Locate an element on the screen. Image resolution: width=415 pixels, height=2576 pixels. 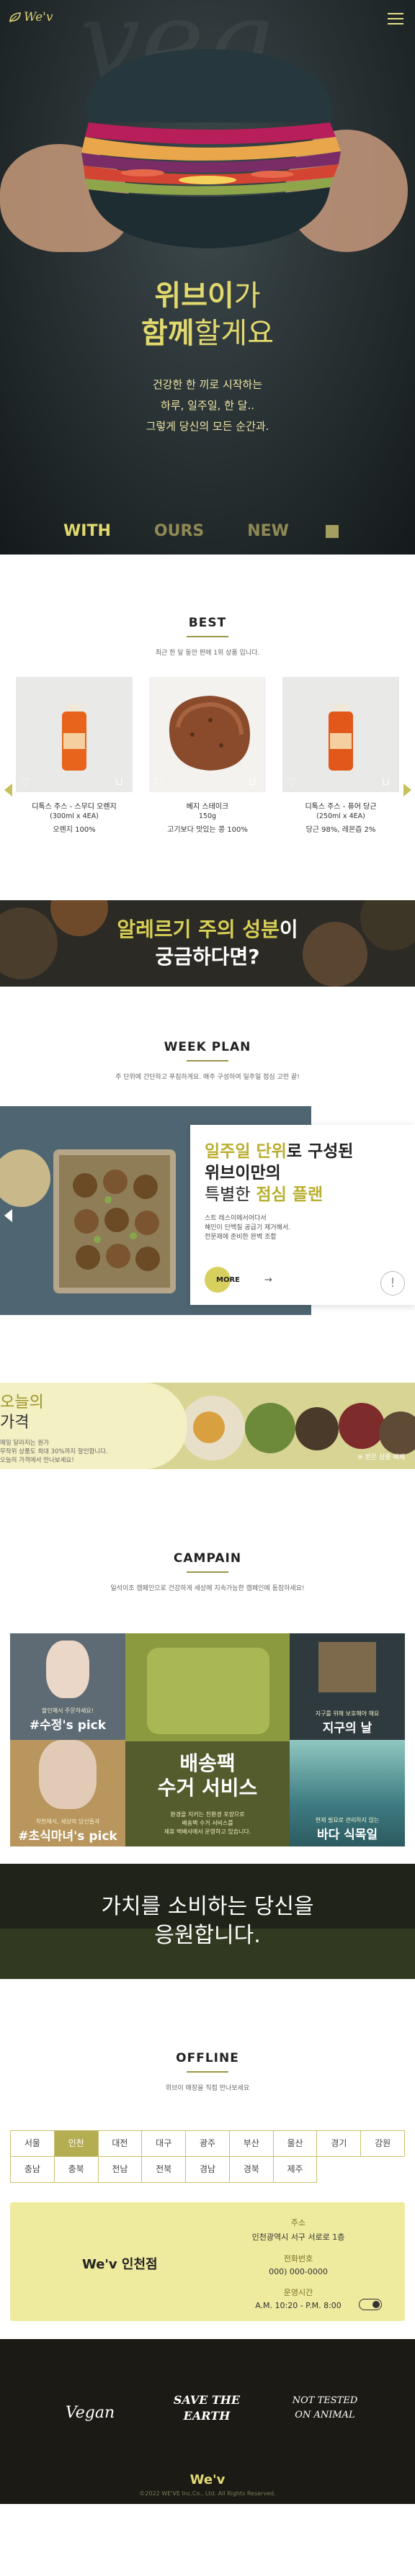
allergy-text: 알레르기 주의 성분이 궁금하다면? is located at coordinates (207, 943).